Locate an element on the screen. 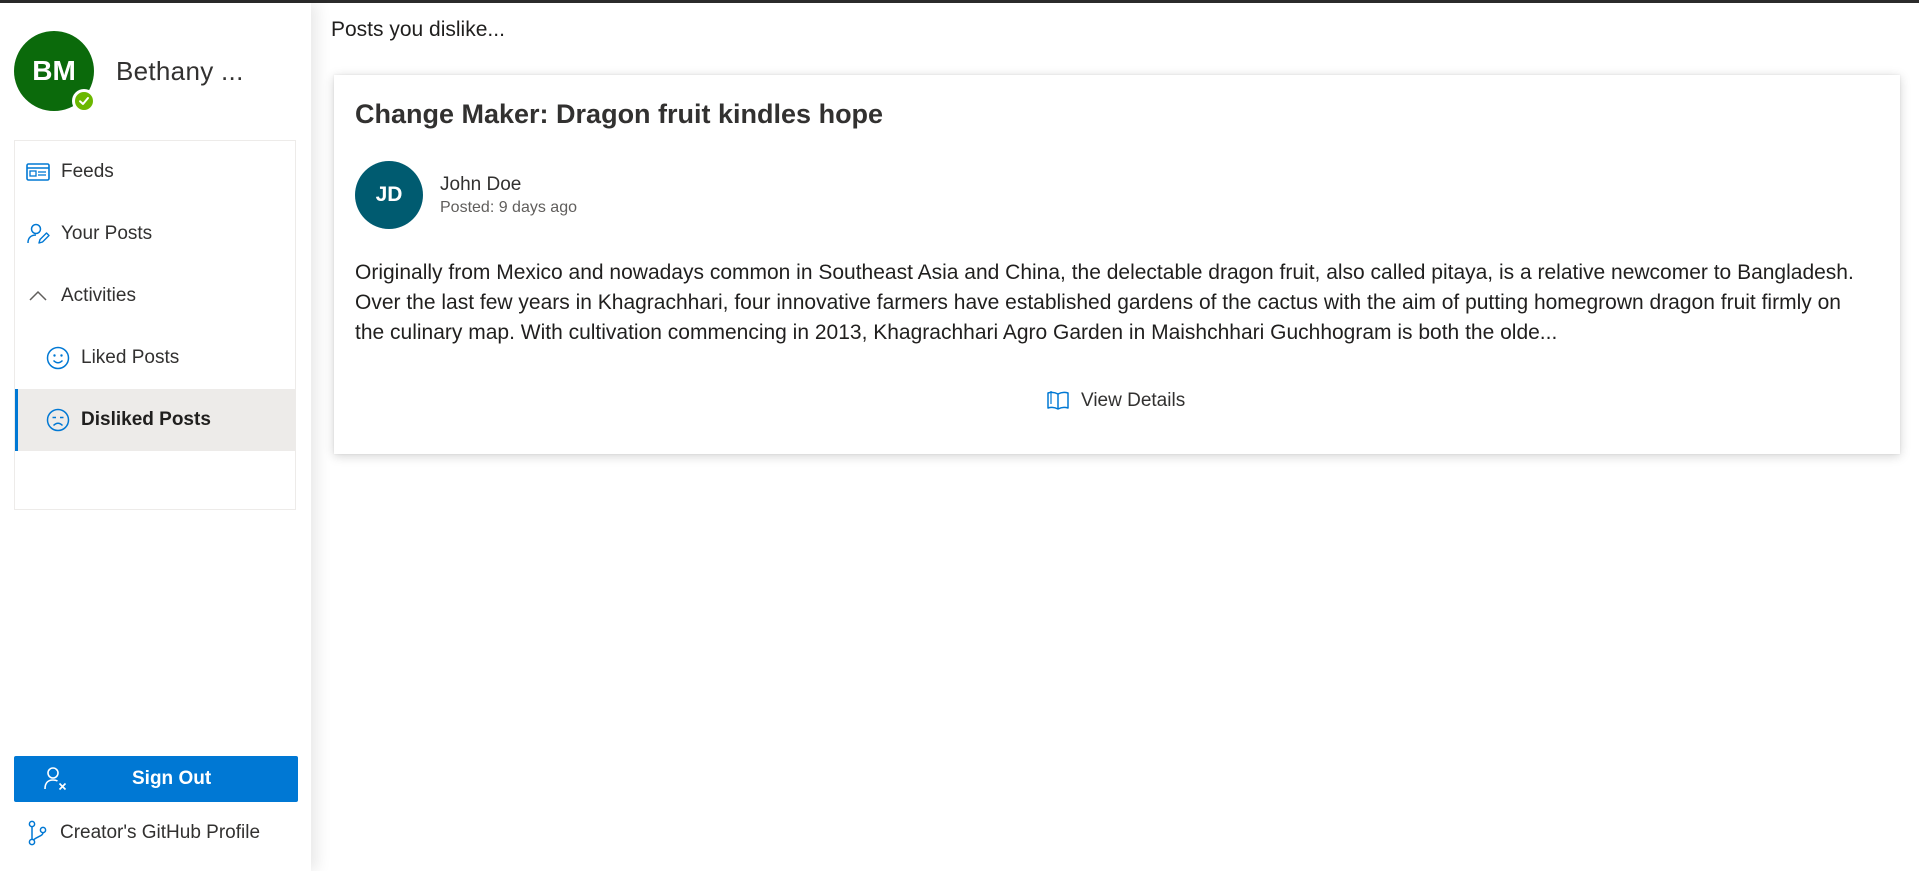 The width and height of the screenshot is (1919, 871). author-avatar: JD is located at coordinates (389, 195).